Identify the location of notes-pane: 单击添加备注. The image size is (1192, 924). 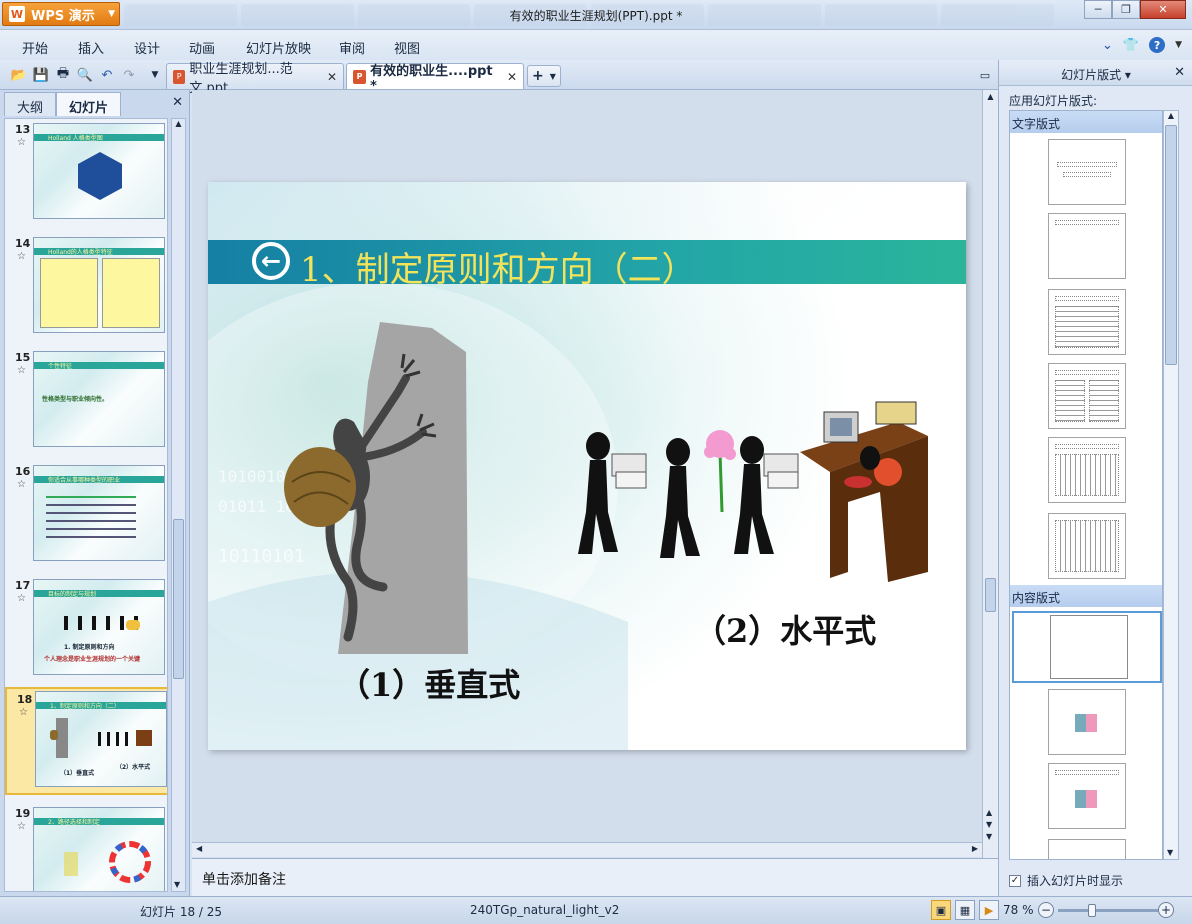
(595, 877).